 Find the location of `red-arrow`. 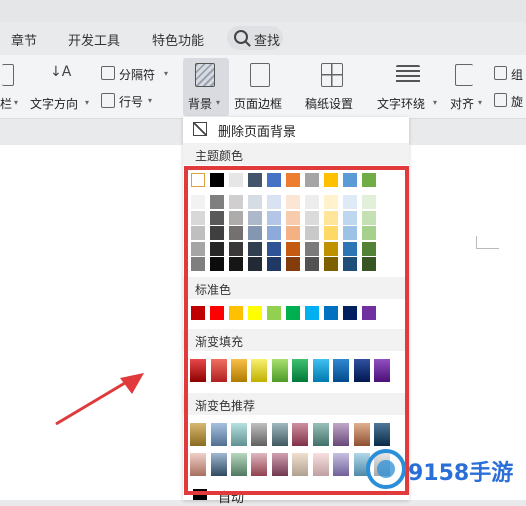

red-arrow is located at coordinates (99, 399).